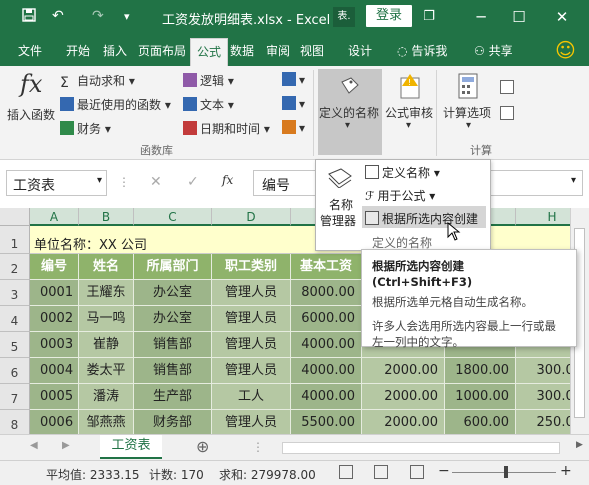 The height and width of the screenshot is (485, 589). What do you see at coordinates (15, 217) in the screenshot?
I see `select-all-corner` at bounding box center [15, 217].